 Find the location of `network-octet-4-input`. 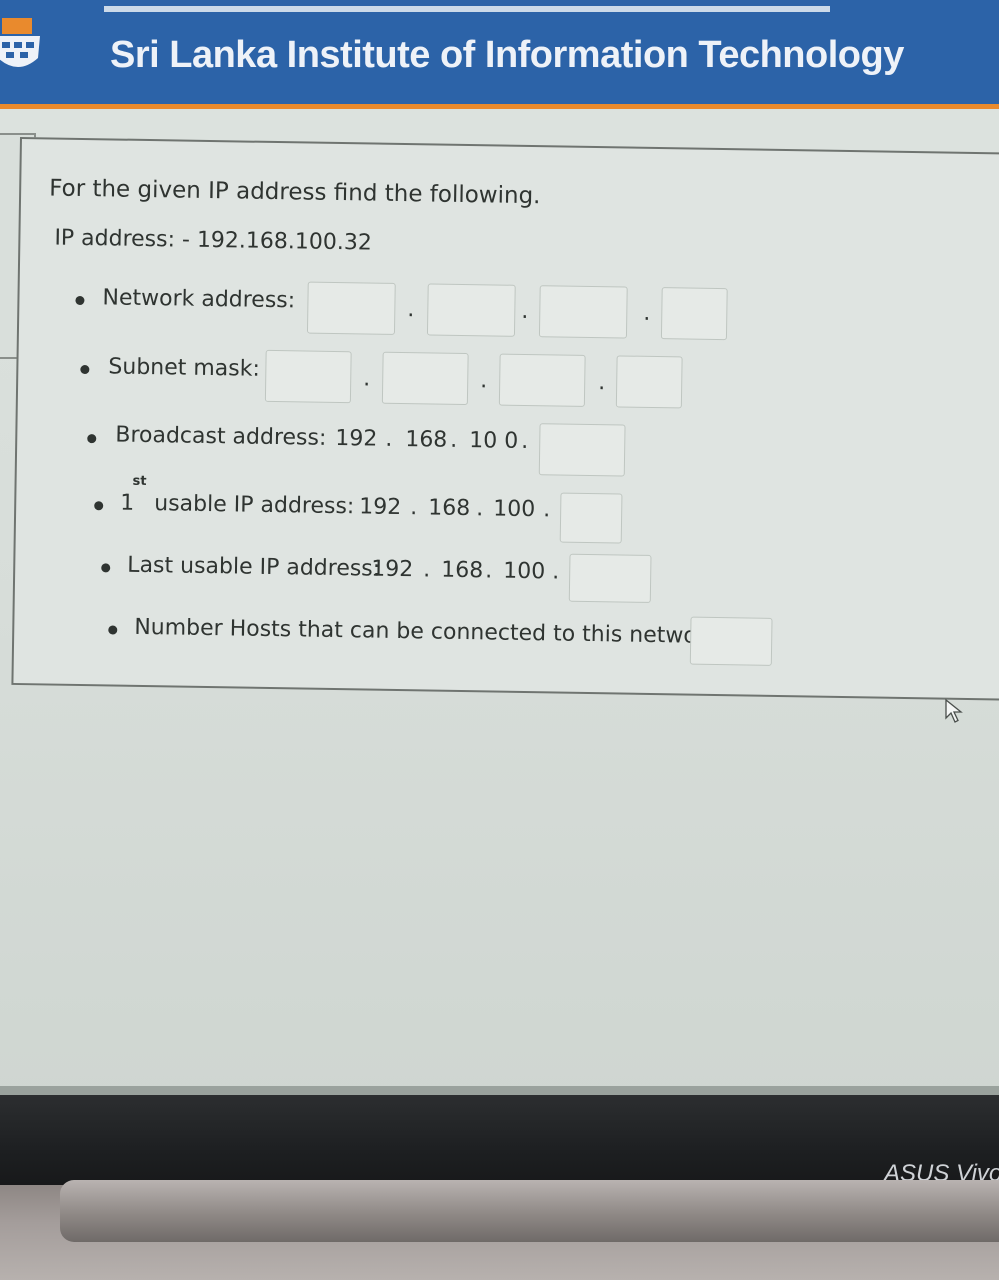

network-octet-4-input is located at coordinates (694, 314).